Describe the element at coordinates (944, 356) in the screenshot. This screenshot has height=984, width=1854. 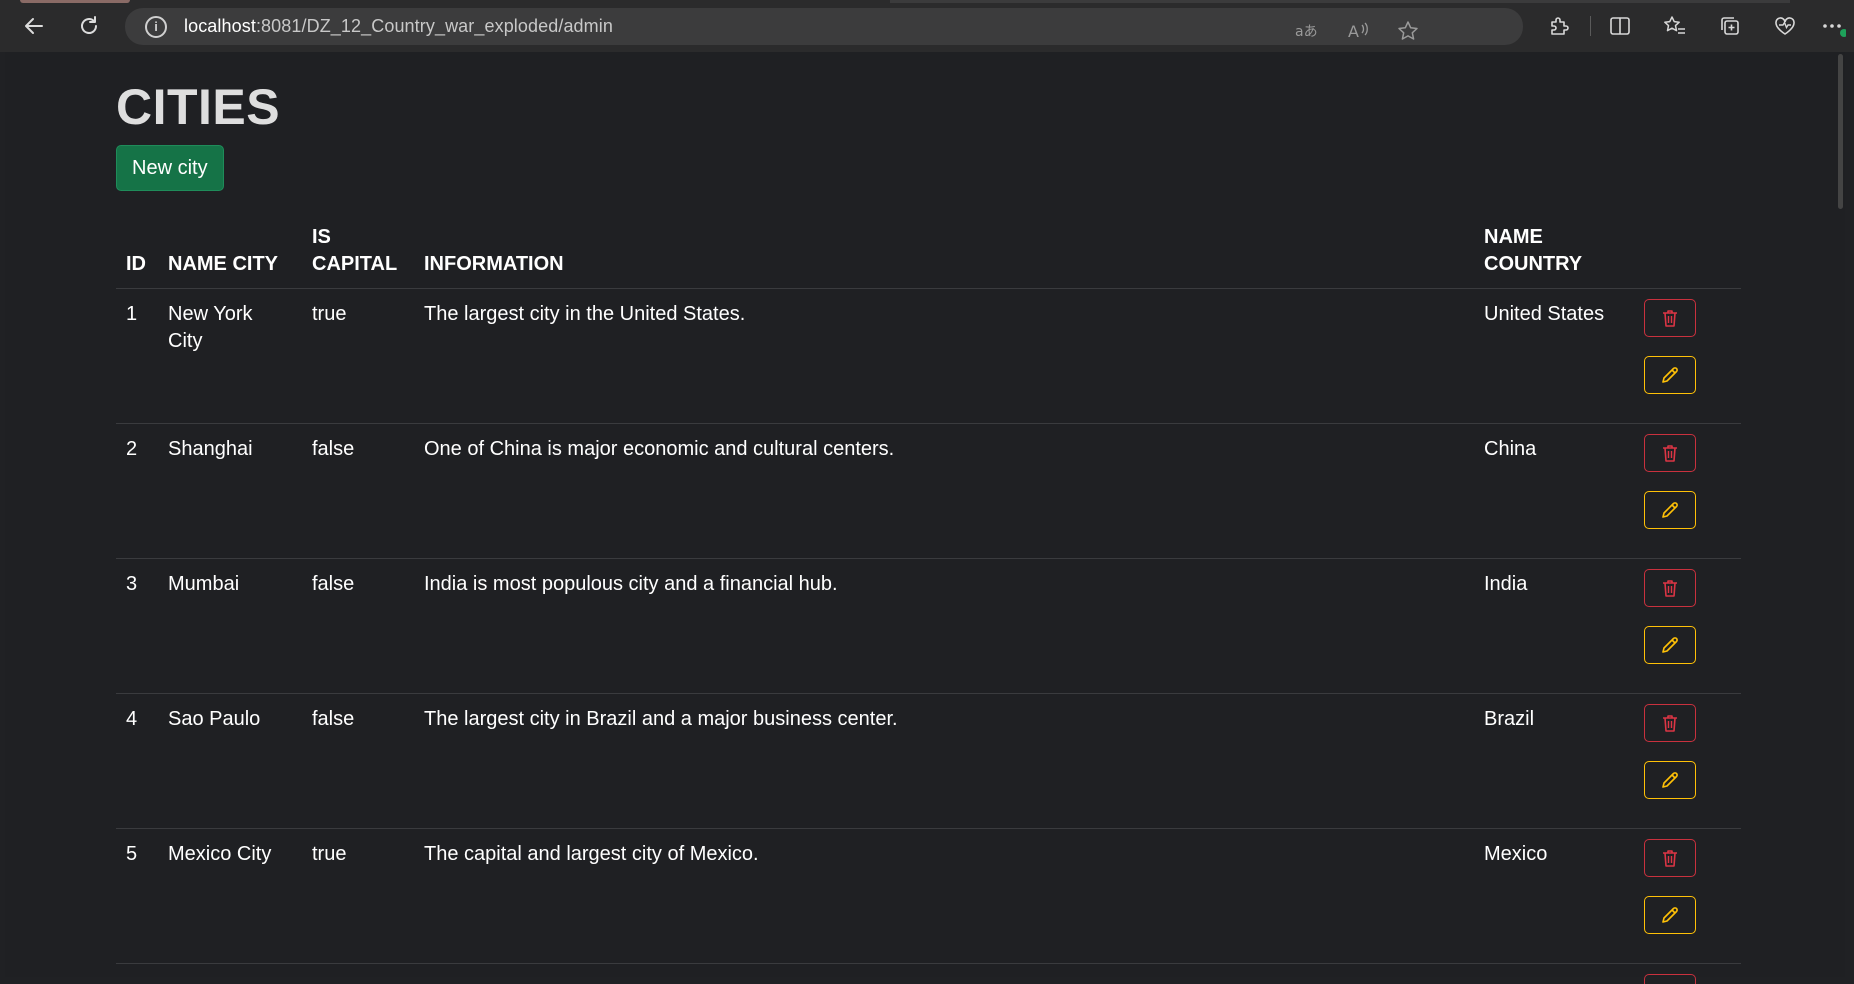
I see `cell-information: The largest city in the United States.` at that location.